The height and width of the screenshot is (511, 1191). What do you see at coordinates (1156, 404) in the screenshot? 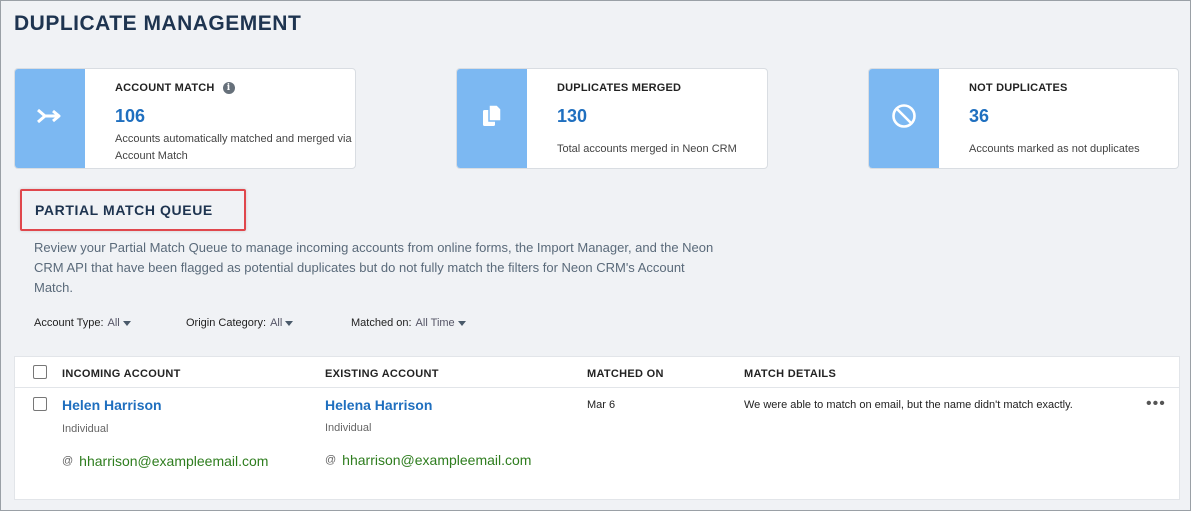
I see `more-options-icon: •••` at bounding box center [1156, 404].